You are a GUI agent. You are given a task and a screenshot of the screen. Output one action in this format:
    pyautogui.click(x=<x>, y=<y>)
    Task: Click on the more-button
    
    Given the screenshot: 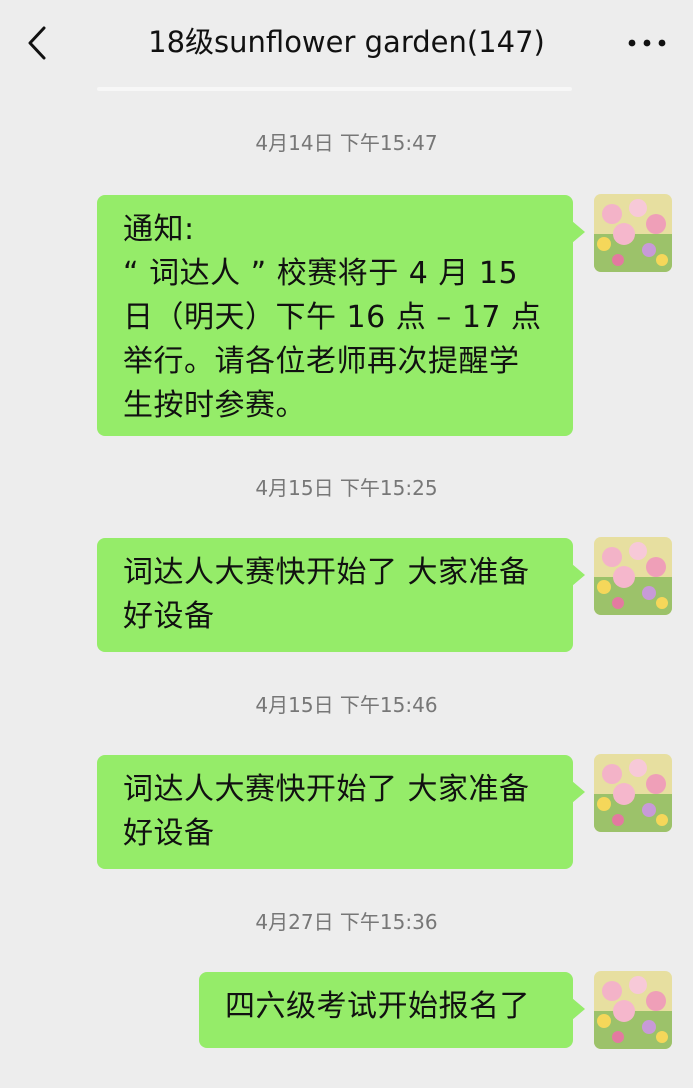 What is the action you would take?
    pyautogui.click(x=647, y=43)
    